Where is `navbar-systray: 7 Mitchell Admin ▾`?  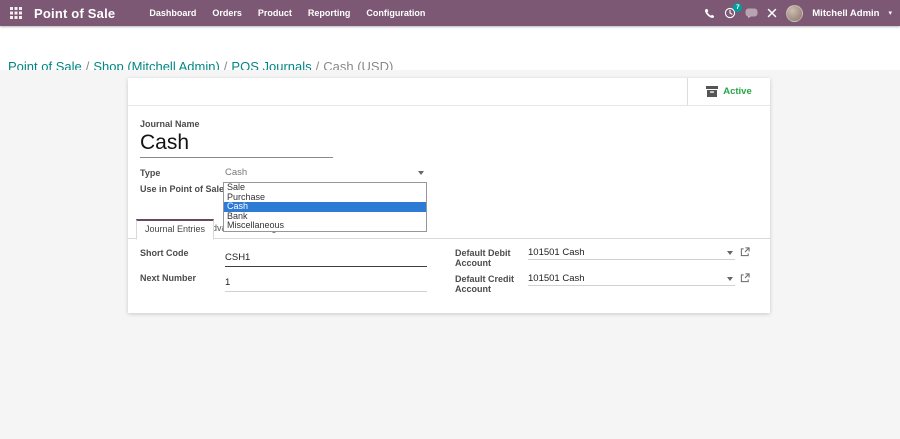
navbar-systray: 7 Mitchell Admin ▾ is located at coordinates (798, 13).